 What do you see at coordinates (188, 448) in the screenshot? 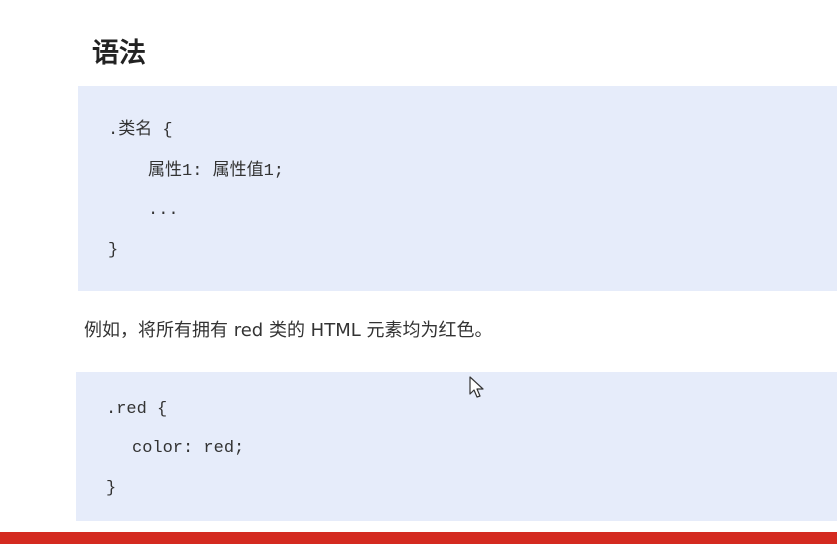
I see `code-line: color: red;` at bounding box center [188, 448].